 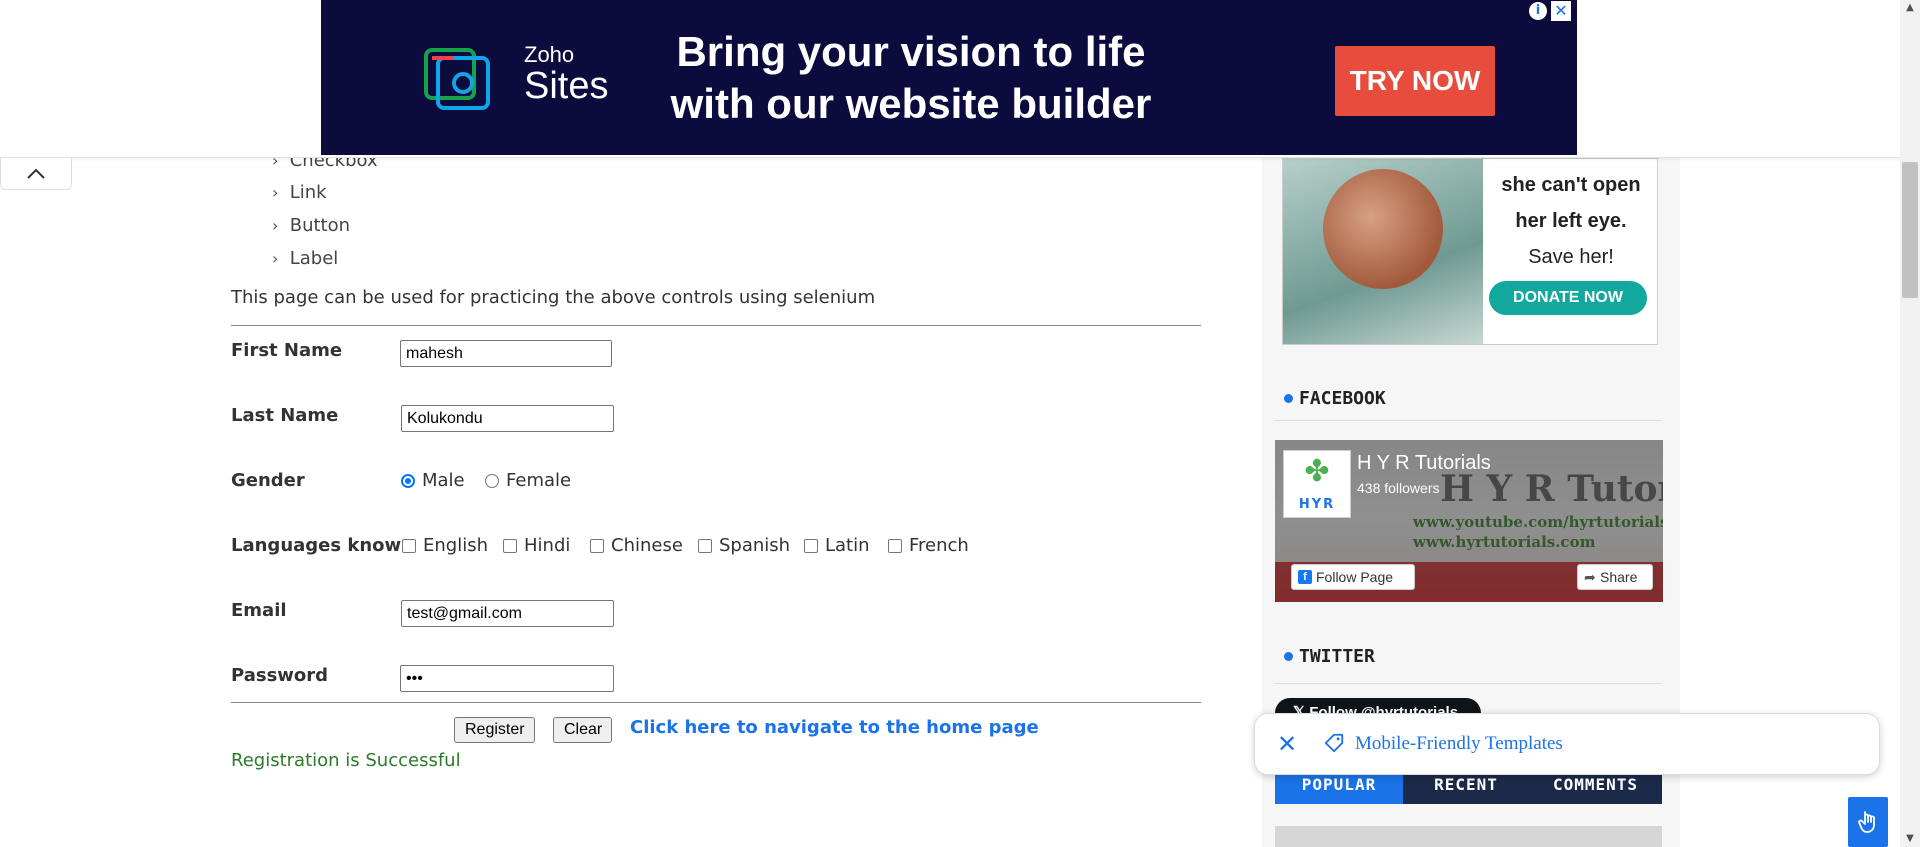 I want to click on collapse-ad-button, so click(x=36, y=174).